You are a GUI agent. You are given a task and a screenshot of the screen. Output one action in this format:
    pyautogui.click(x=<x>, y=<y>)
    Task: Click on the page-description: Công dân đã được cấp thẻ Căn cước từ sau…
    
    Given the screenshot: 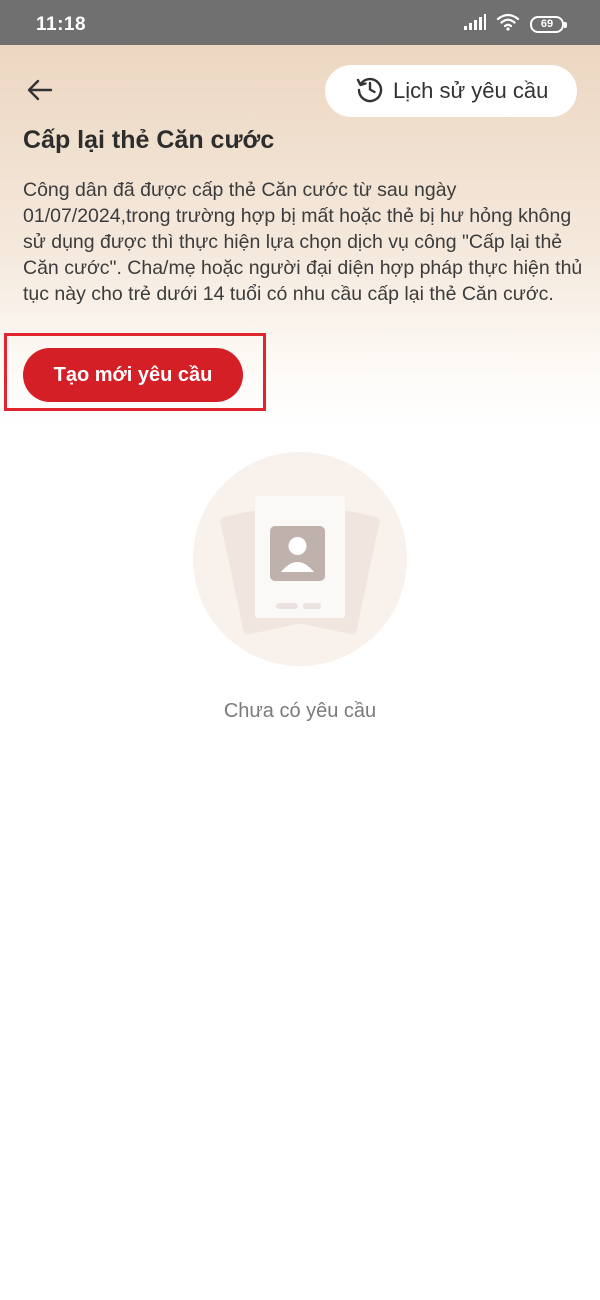 What is the action you would take?
    pyautogui.click(x=303, y=242)
    